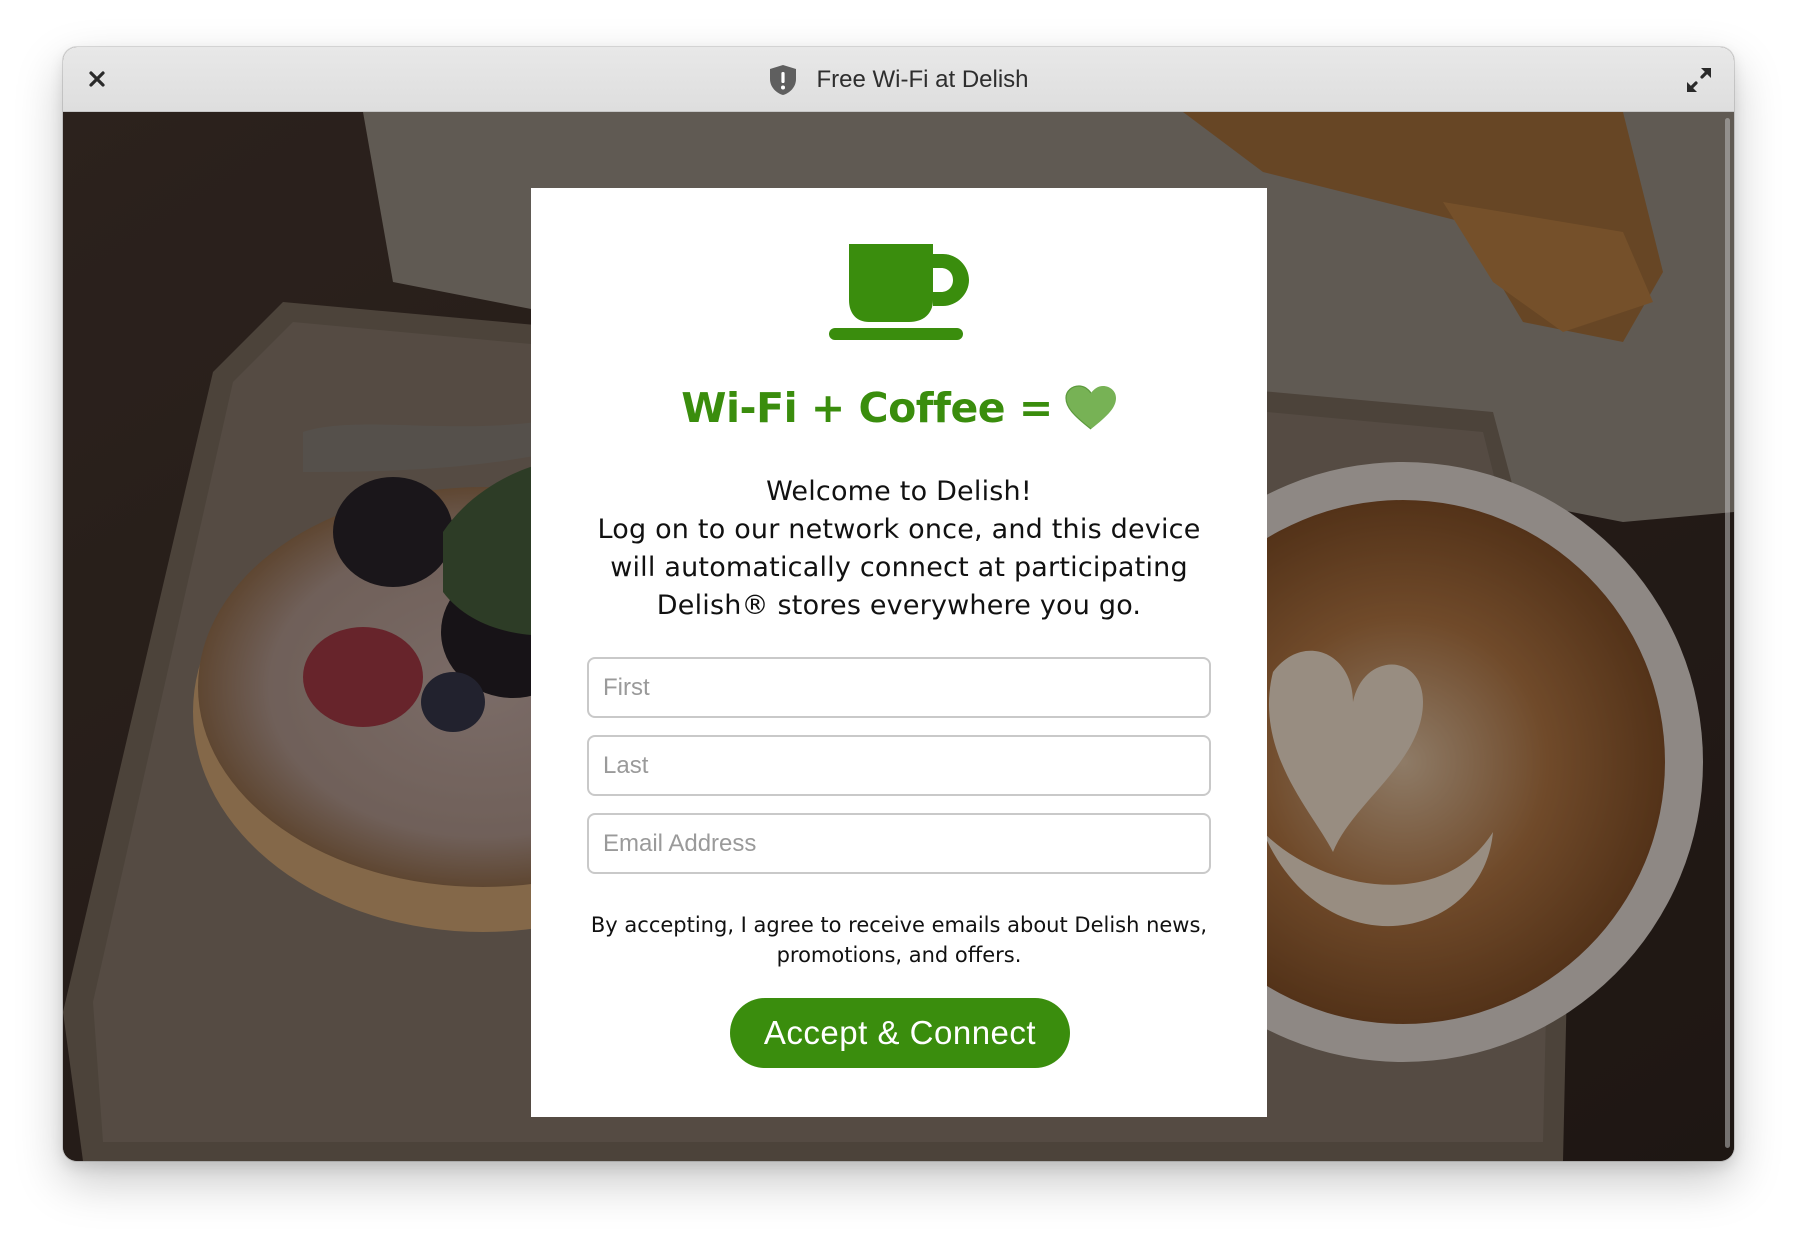 This screenshot has width=1798, height=1242. Describe the element at coordinates (783, 79) in the screenshot. I see `shield-alert-icon` at that location.